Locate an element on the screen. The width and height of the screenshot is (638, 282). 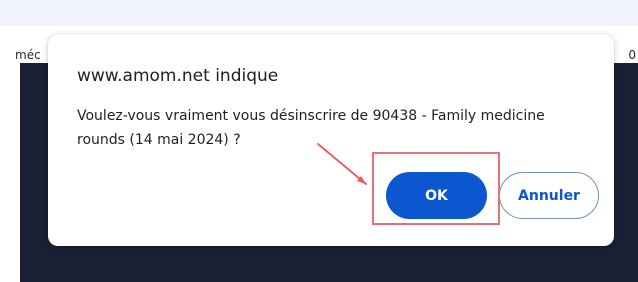
background-left-text: méc is located at coordinates (28, 55).